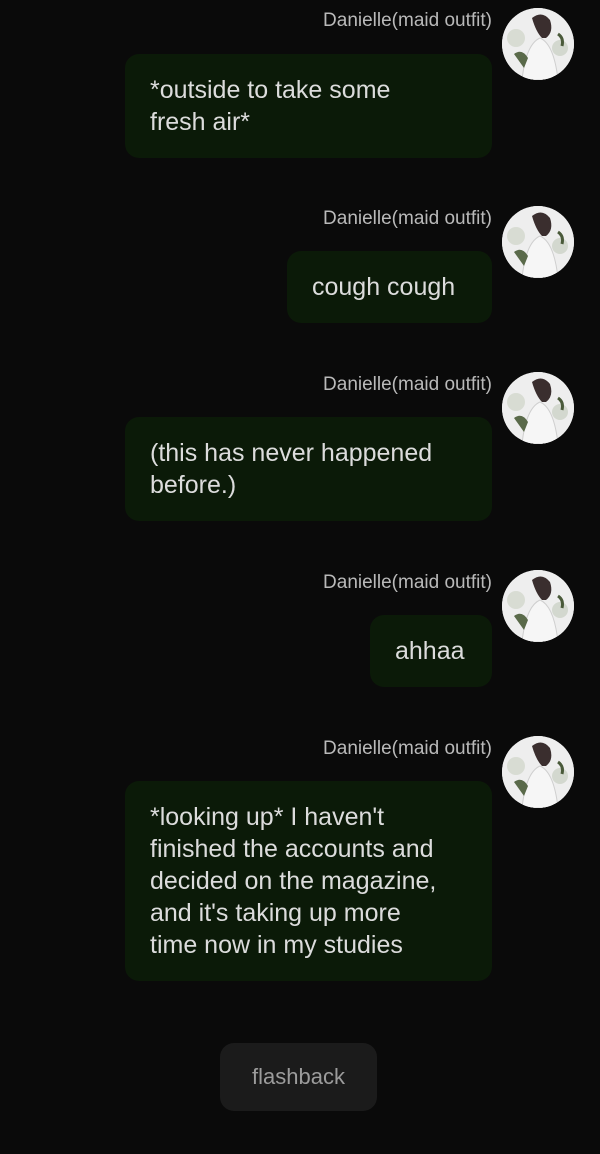  What do you see at coordinates (431, 651) in the screenshot?
I see `message-bubble: ahhaa` at bounding box center [431, 651].